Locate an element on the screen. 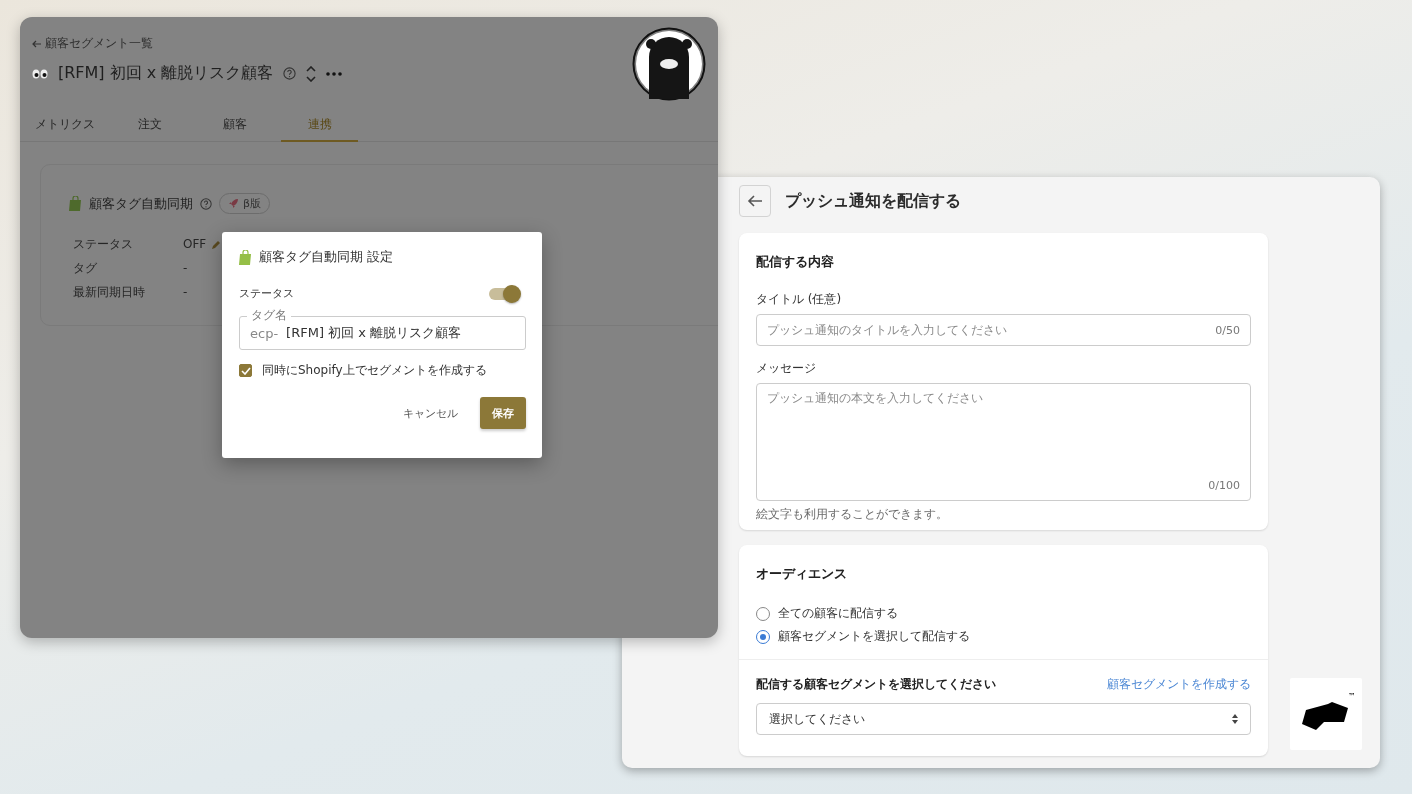 This screenshot has height=794, width=1412. dialog-title: 顧客タグ自動同期 設定 is located at coordinates (326, 257).